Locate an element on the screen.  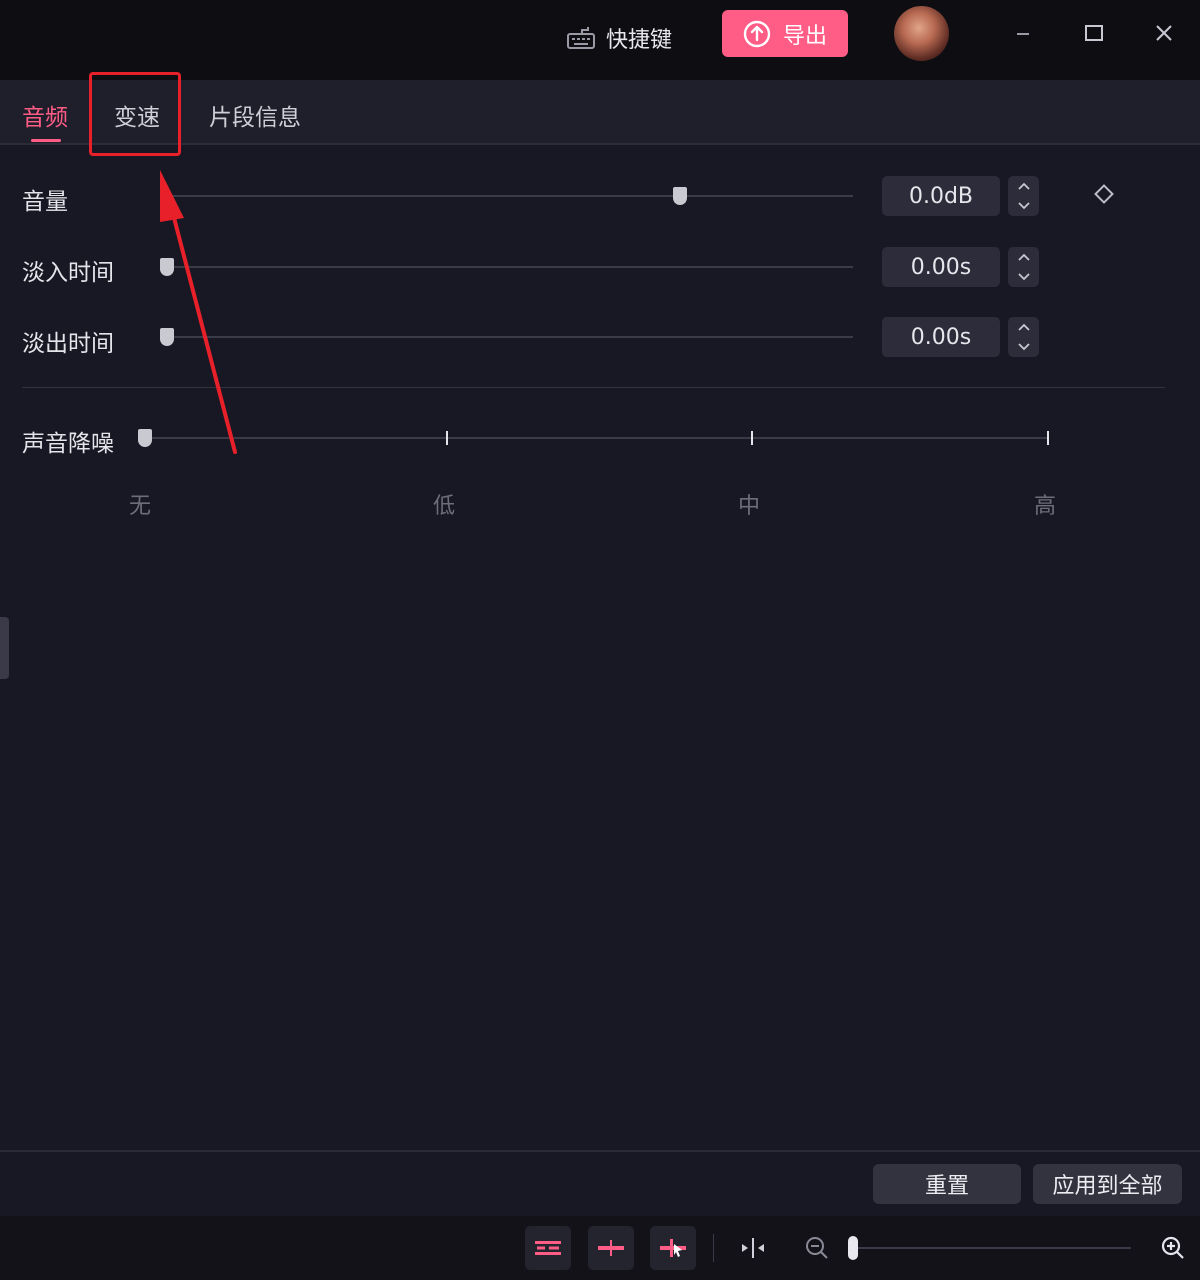
section-divider is located at coordinates (593, 387).